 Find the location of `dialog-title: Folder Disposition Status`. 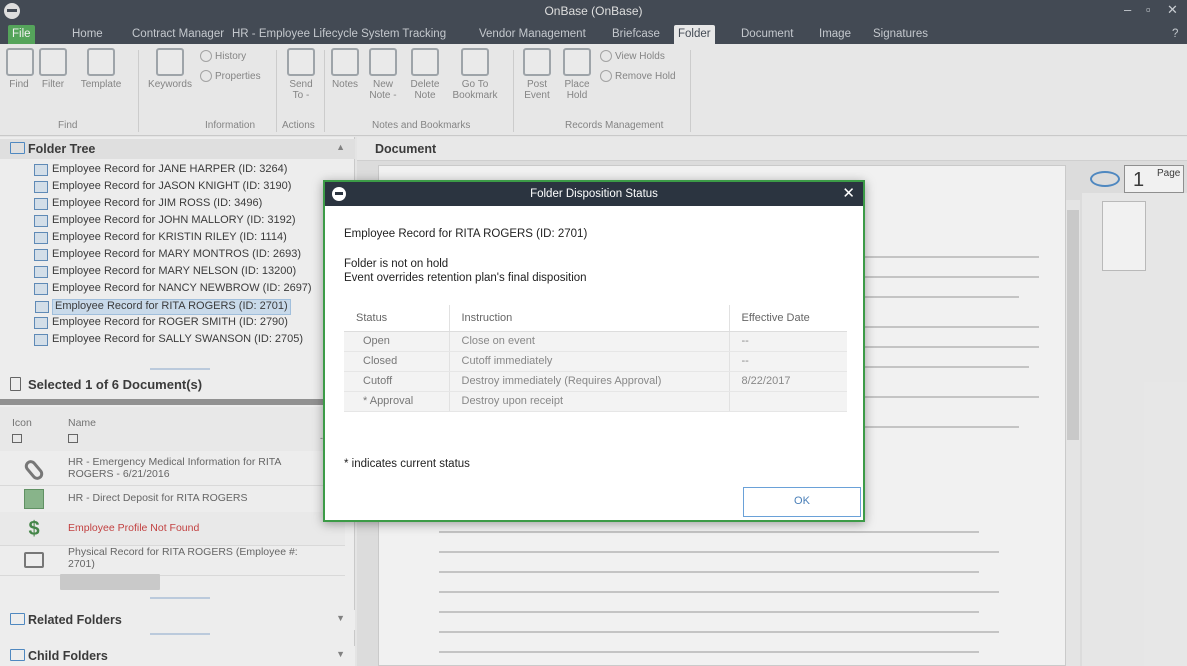

dialog-title: Folder Disposition Status is located at coordinates (594, 194).